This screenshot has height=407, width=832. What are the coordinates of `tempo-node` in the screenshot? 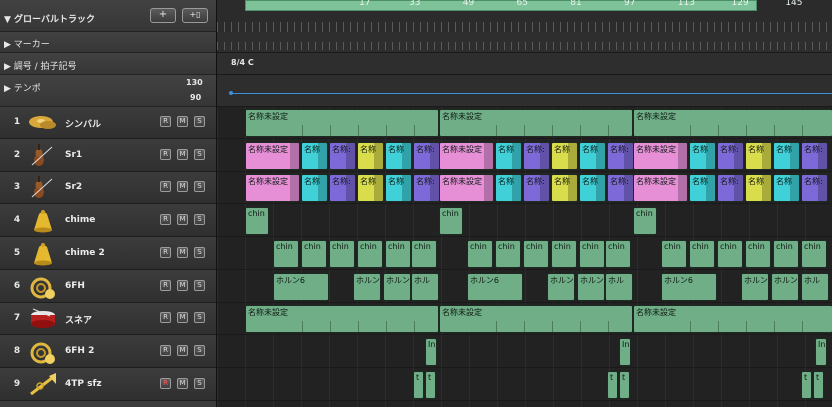 It's located at (231, 93).